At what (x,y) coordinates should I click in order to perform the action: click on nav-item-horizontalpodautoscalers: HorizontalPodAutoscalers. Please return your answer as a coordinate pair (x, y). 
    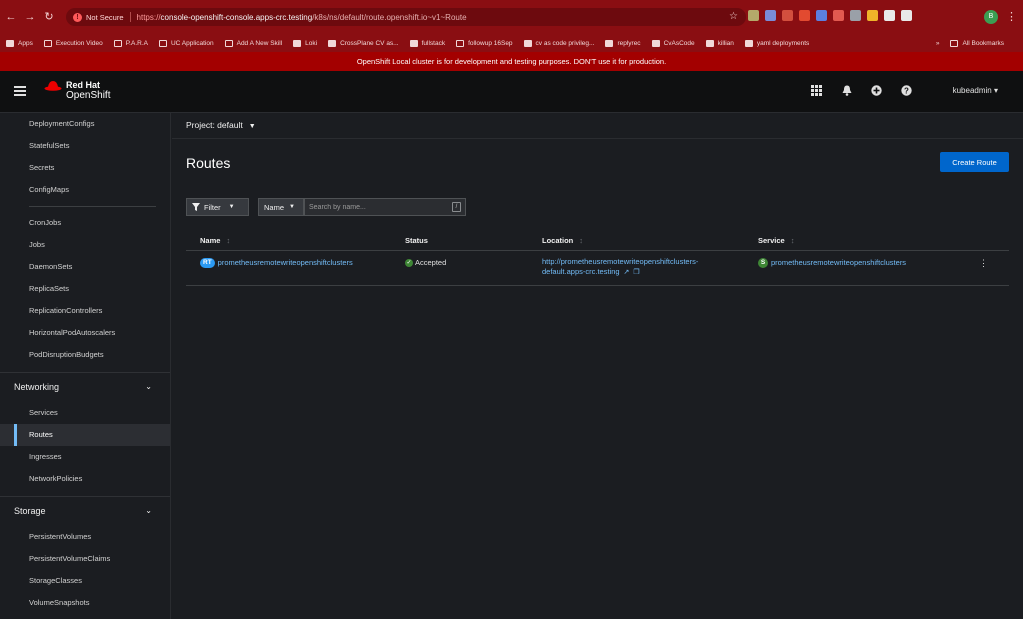
    Looking at the image, I should click on (85, 333).